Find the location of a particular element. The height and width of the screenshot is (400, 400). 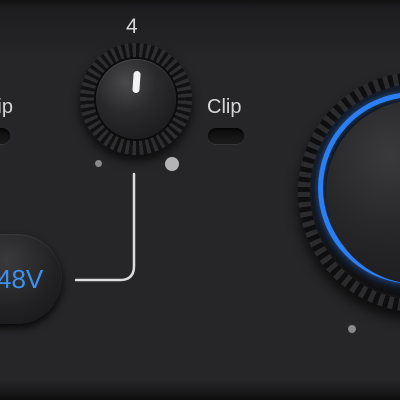

gain-knob is located at coordinates (136, 99).